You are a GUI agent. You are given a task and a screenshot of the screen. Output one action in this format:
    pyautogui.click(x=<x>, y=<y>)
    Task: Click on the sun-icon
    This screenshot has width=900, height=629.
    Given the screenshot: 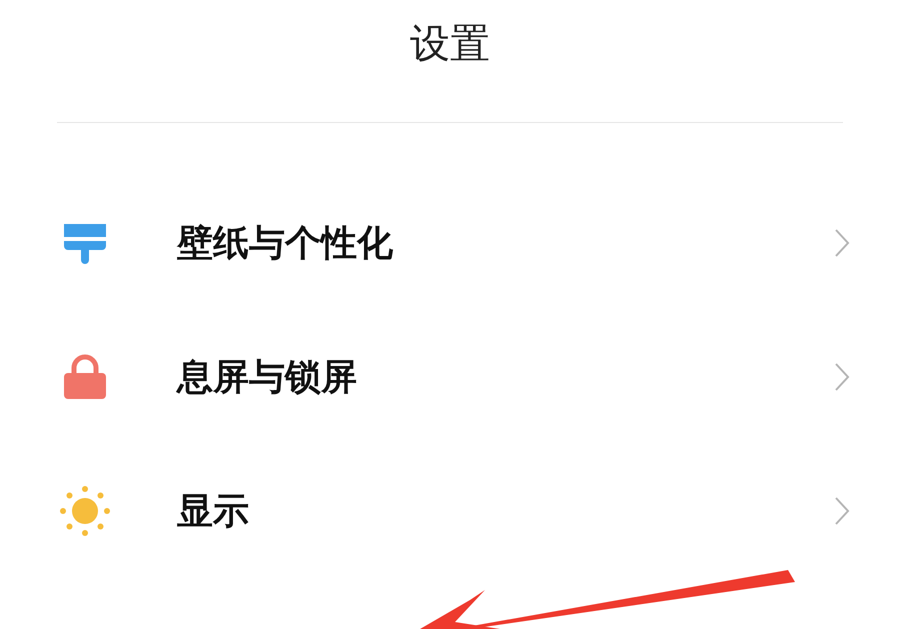 What is the action you would take?
    pyautogui.click(x=85, y=511)
    